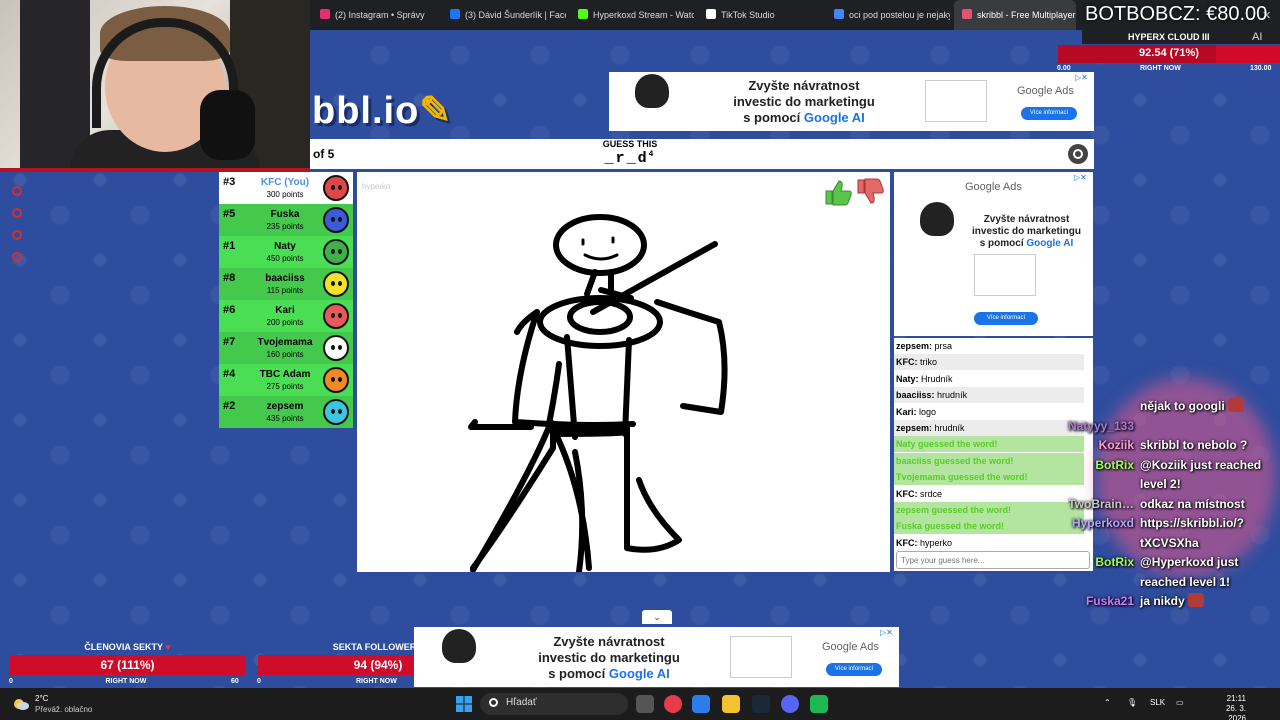 The width and height of the screenshot is (1280, 720). I want to click on mail-app-icon, so click(701, 704).